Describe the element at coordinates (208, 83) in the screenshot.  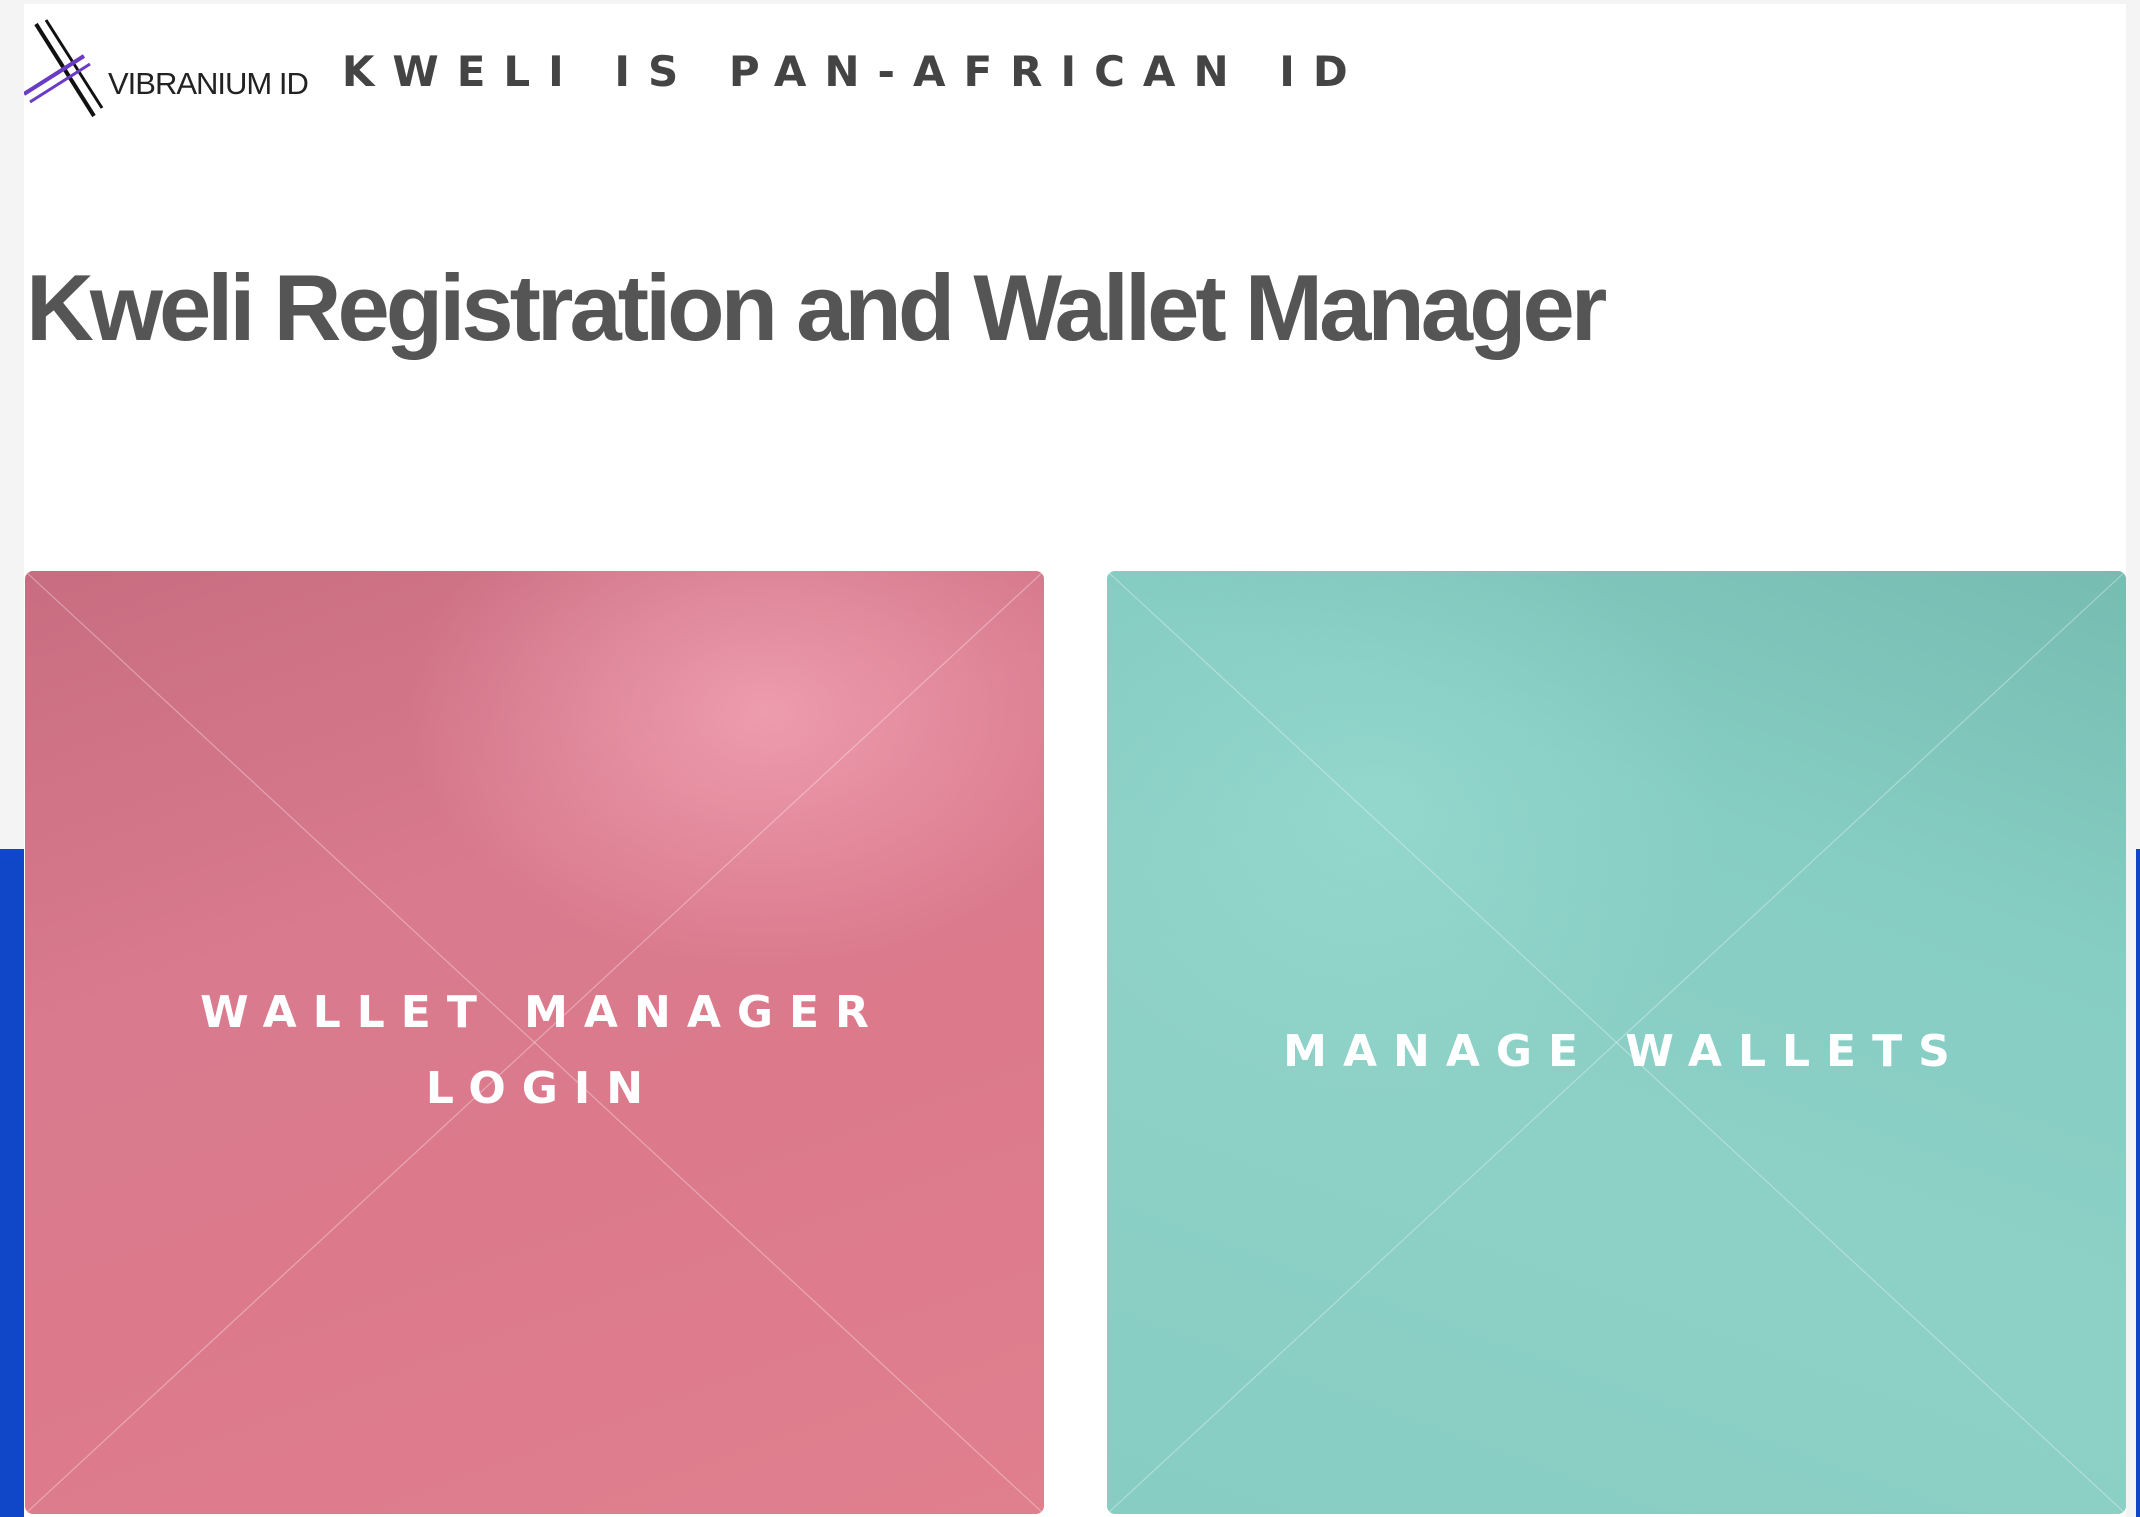
I see `logo-wordmark: VIBRANIUM ID` at that location.